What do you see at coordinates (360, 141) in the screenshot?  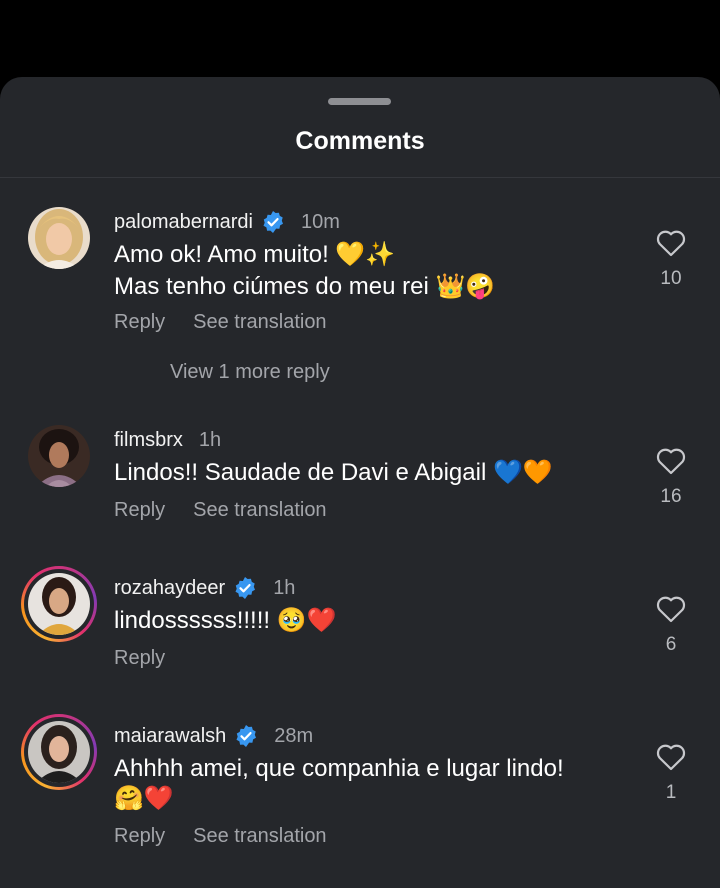 I see `sheet-title: Comments` at bounding box center [360, 141].